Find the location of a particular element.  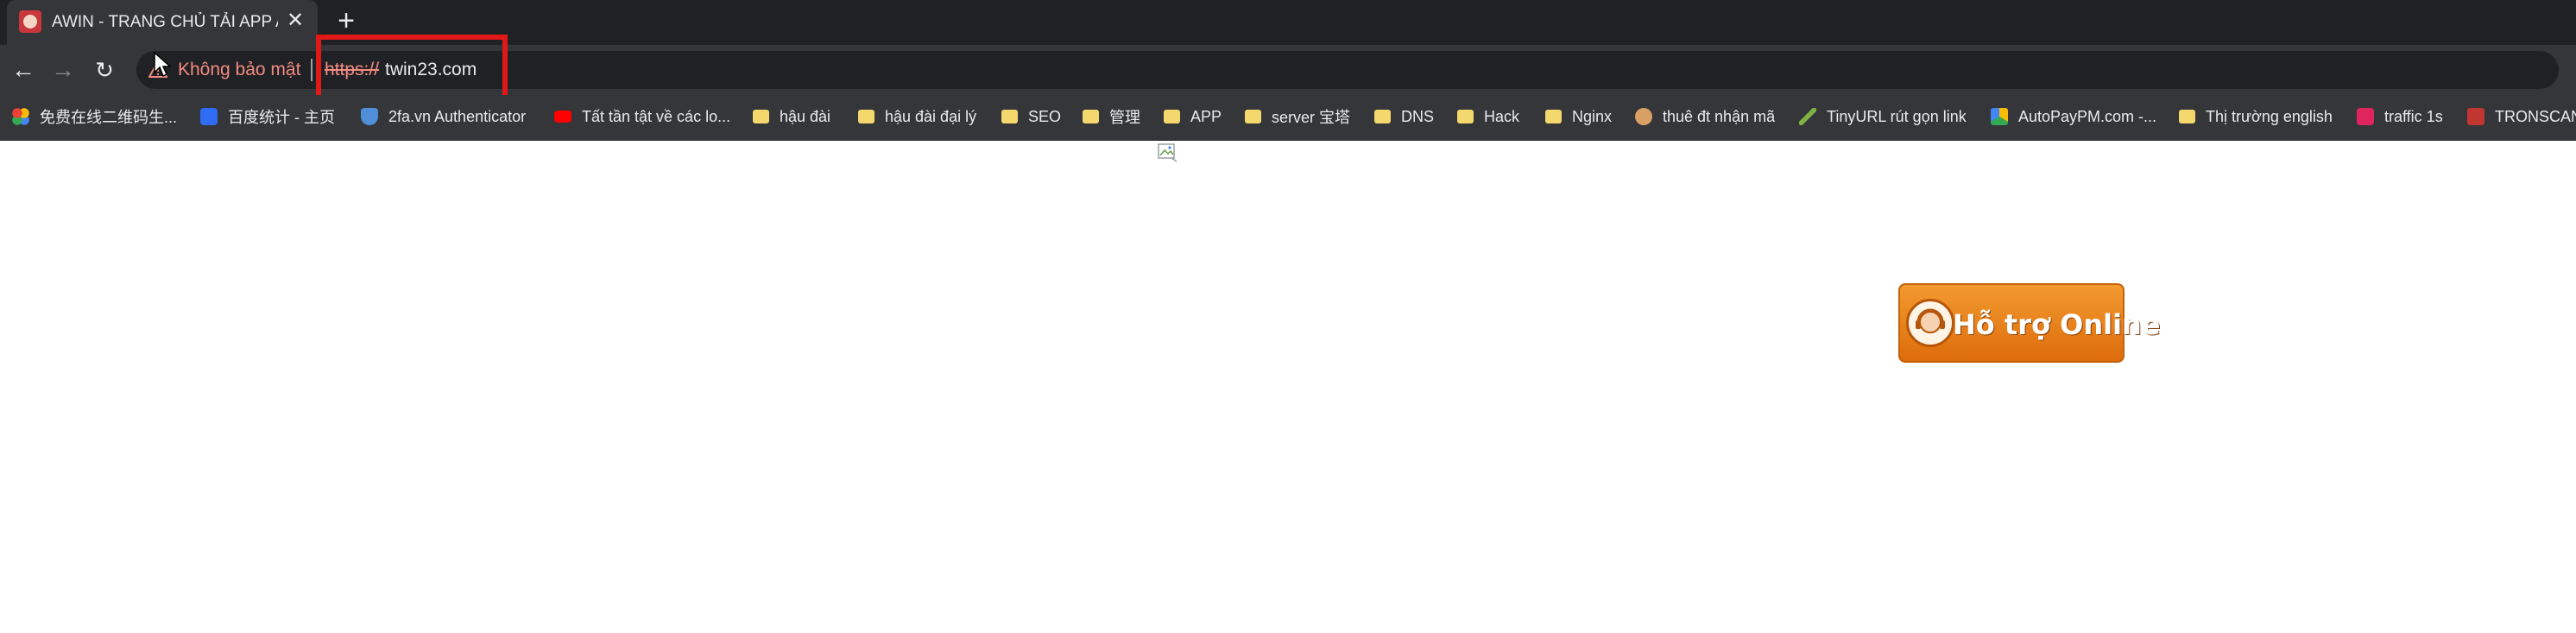

broken-image-icon is located at coordinates (1168, 152).